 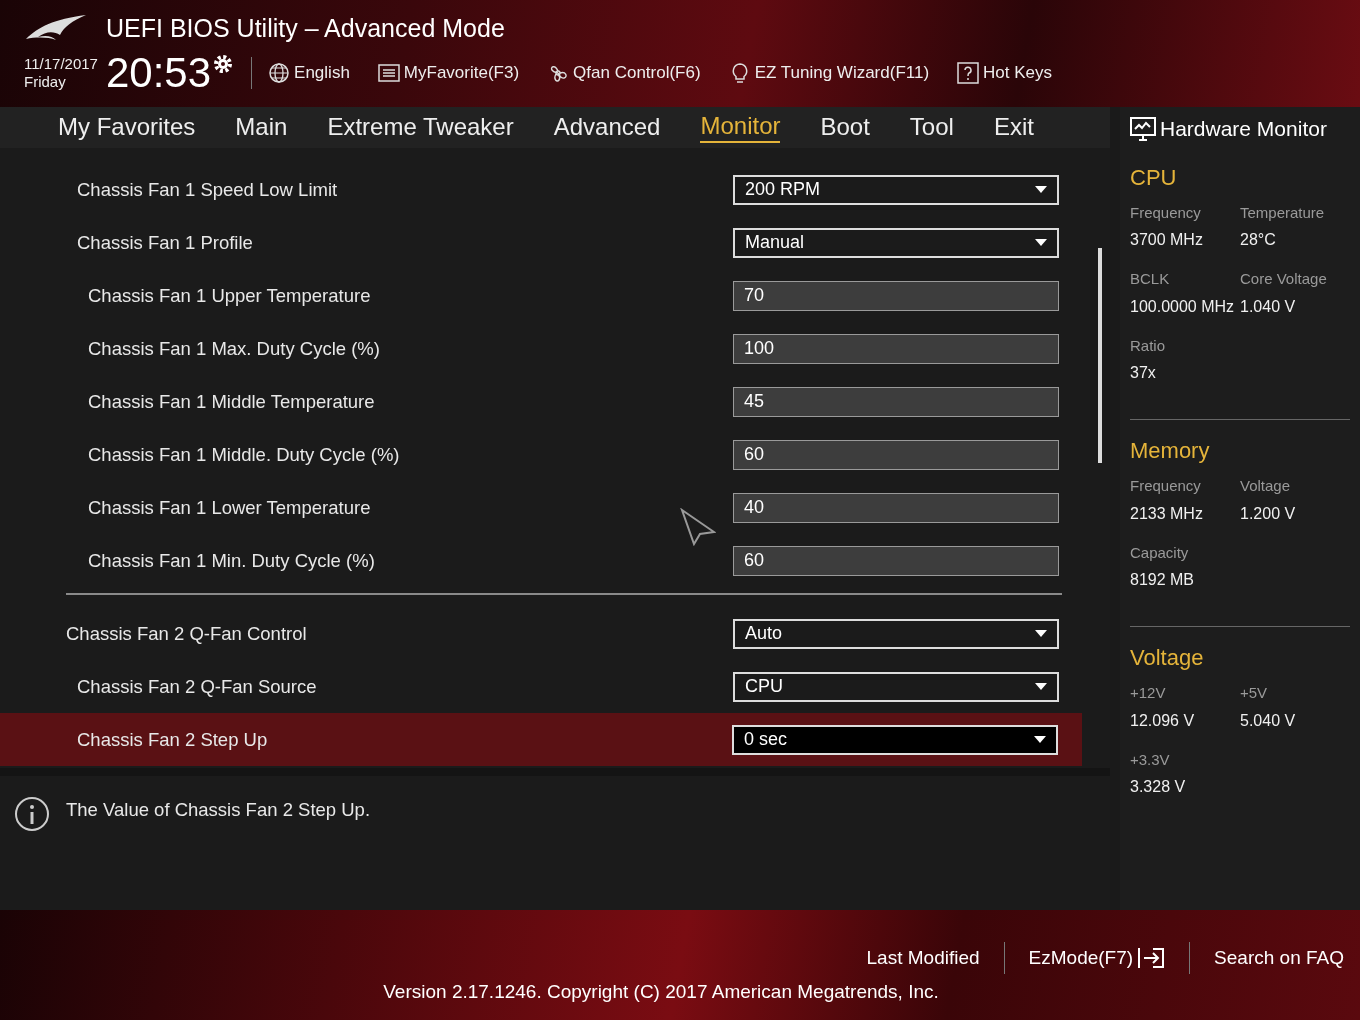 What do you see at coordinates (555, 507) in the screenshot?
I see `setting-row: Chassis Fan 1 Lower Temperature 40` at bounding box center [555, 507].